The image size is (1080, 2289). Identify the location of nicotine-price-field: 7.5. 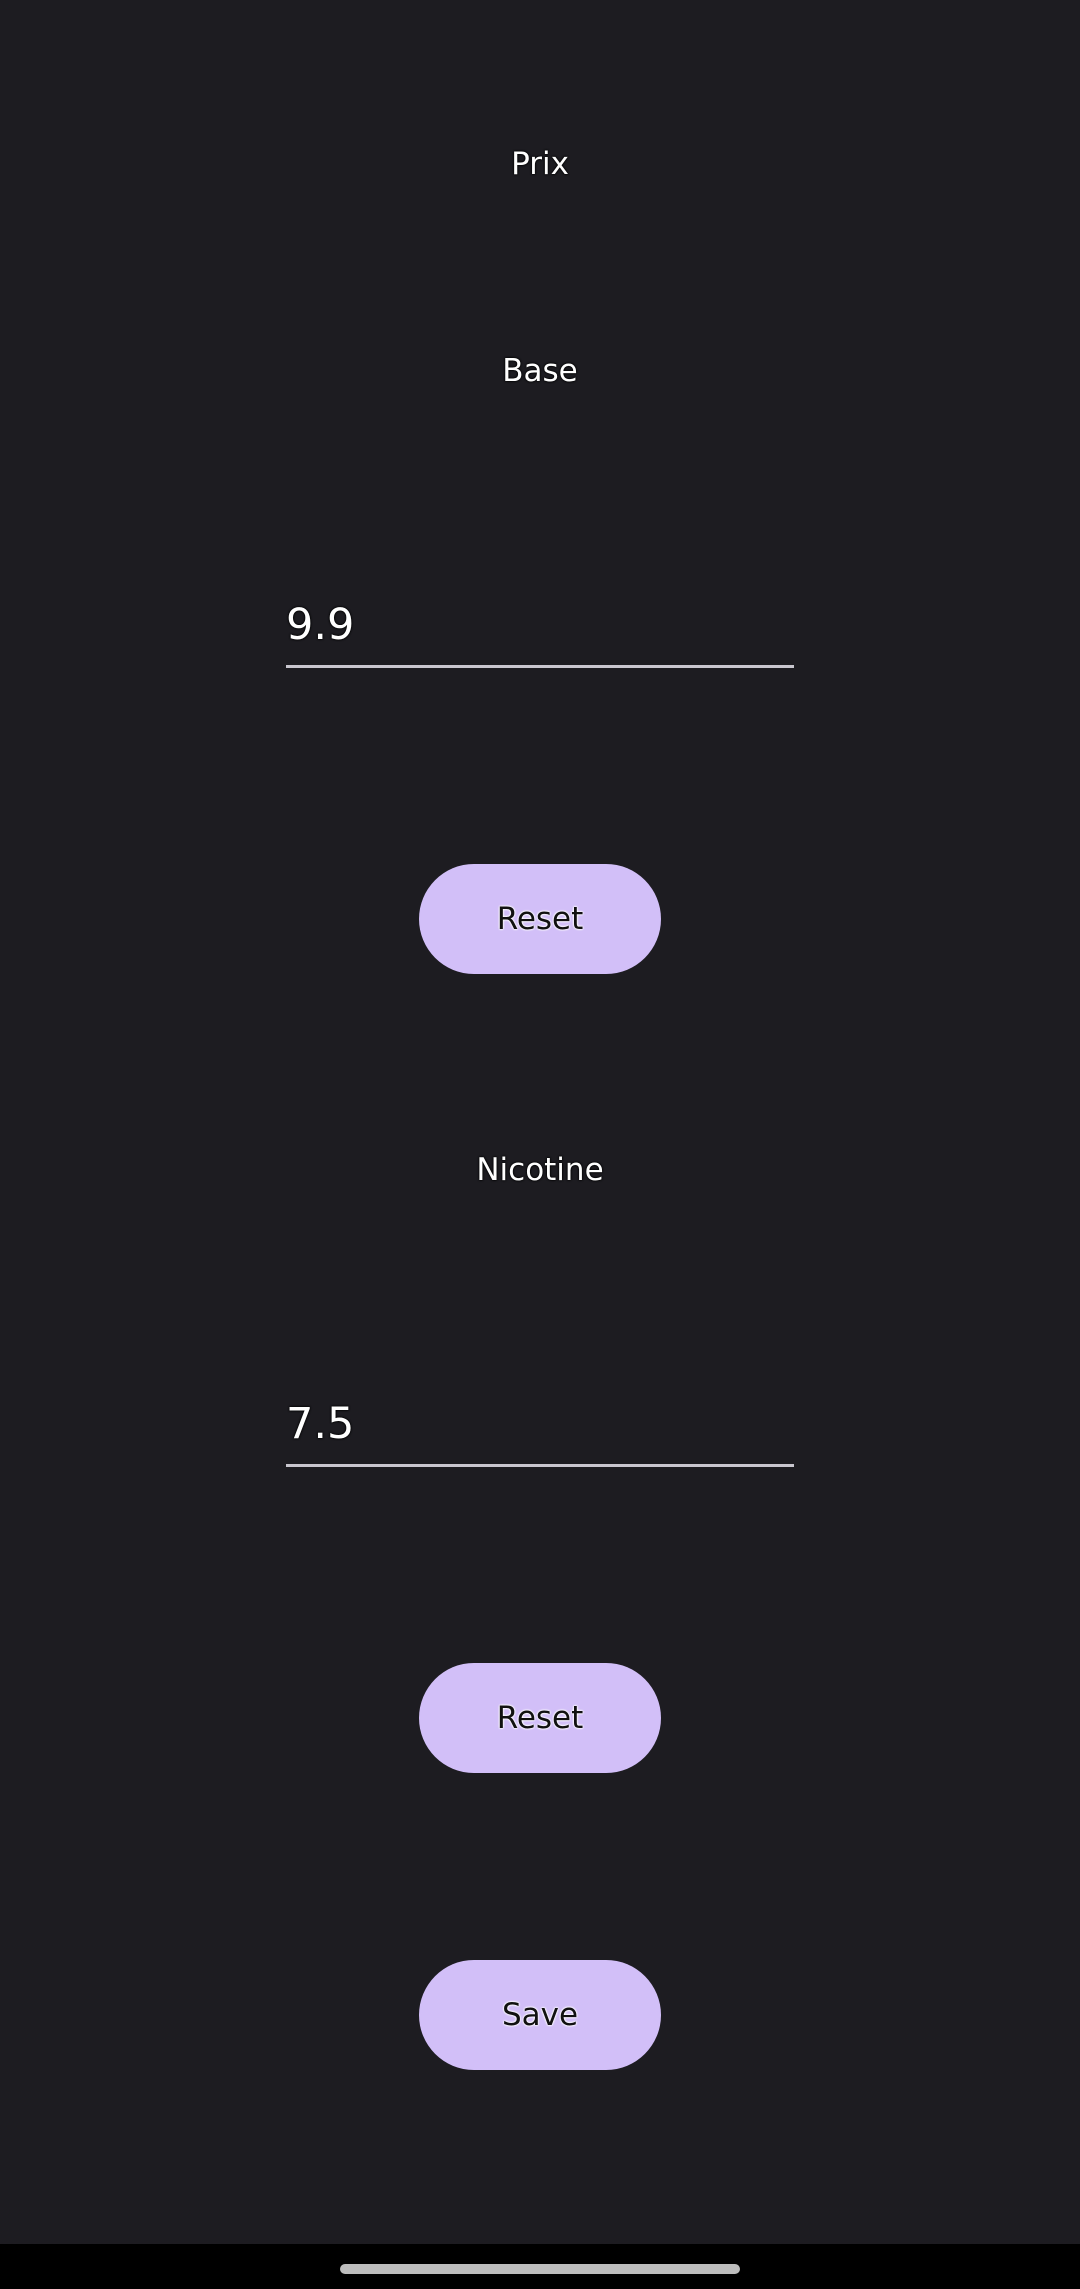
(540, 1427).